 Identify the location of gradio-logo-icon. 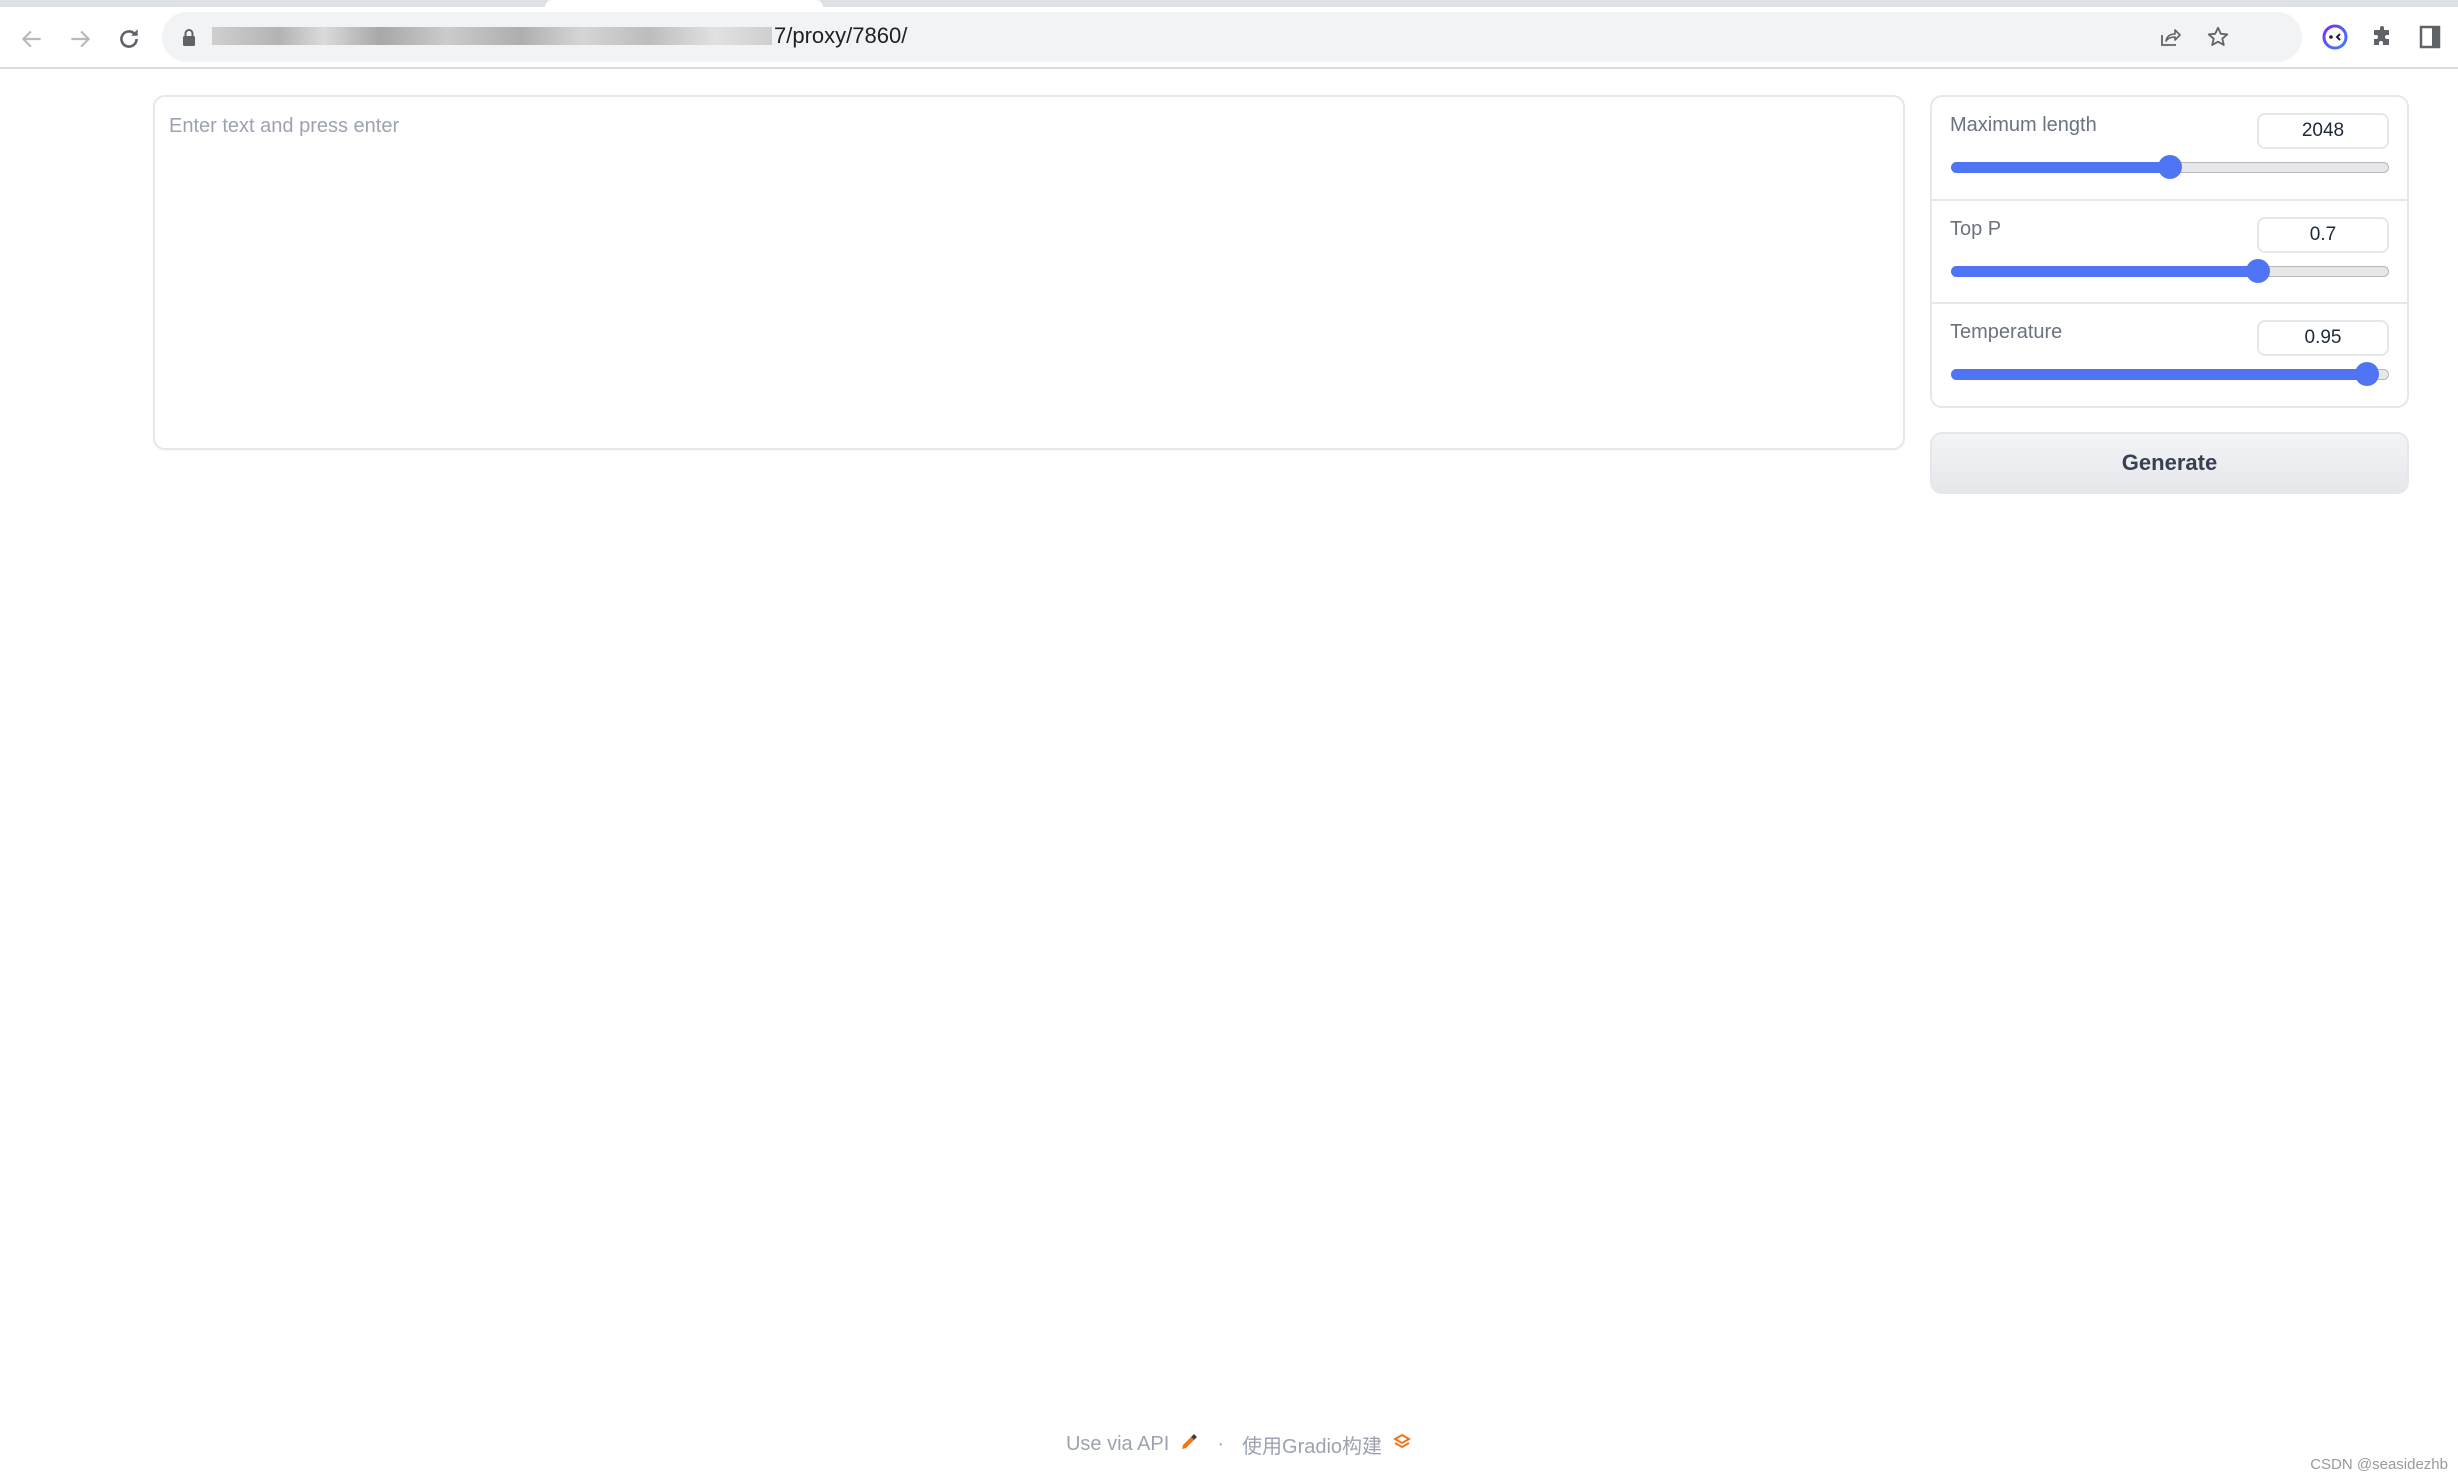
(1402, 1445).